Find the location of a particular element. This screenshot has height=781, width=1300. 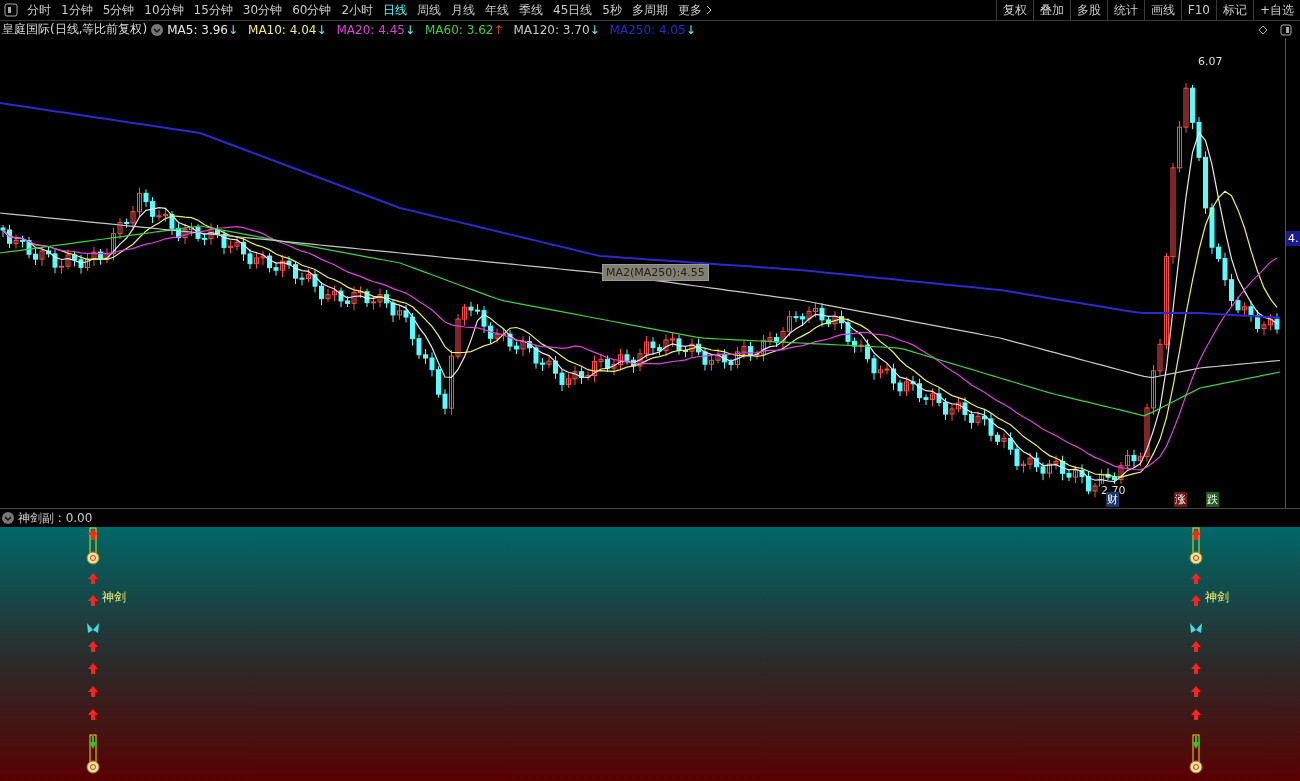

toolbar-button: 标记 is located at coordinates (1234, 10).